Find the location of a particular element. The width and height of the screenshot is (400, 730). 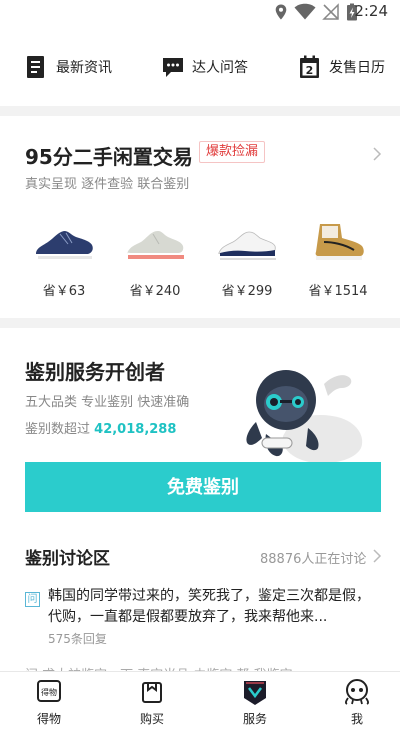

quick-nav-qa: 达人问答 is located at coordinates (205, 67).